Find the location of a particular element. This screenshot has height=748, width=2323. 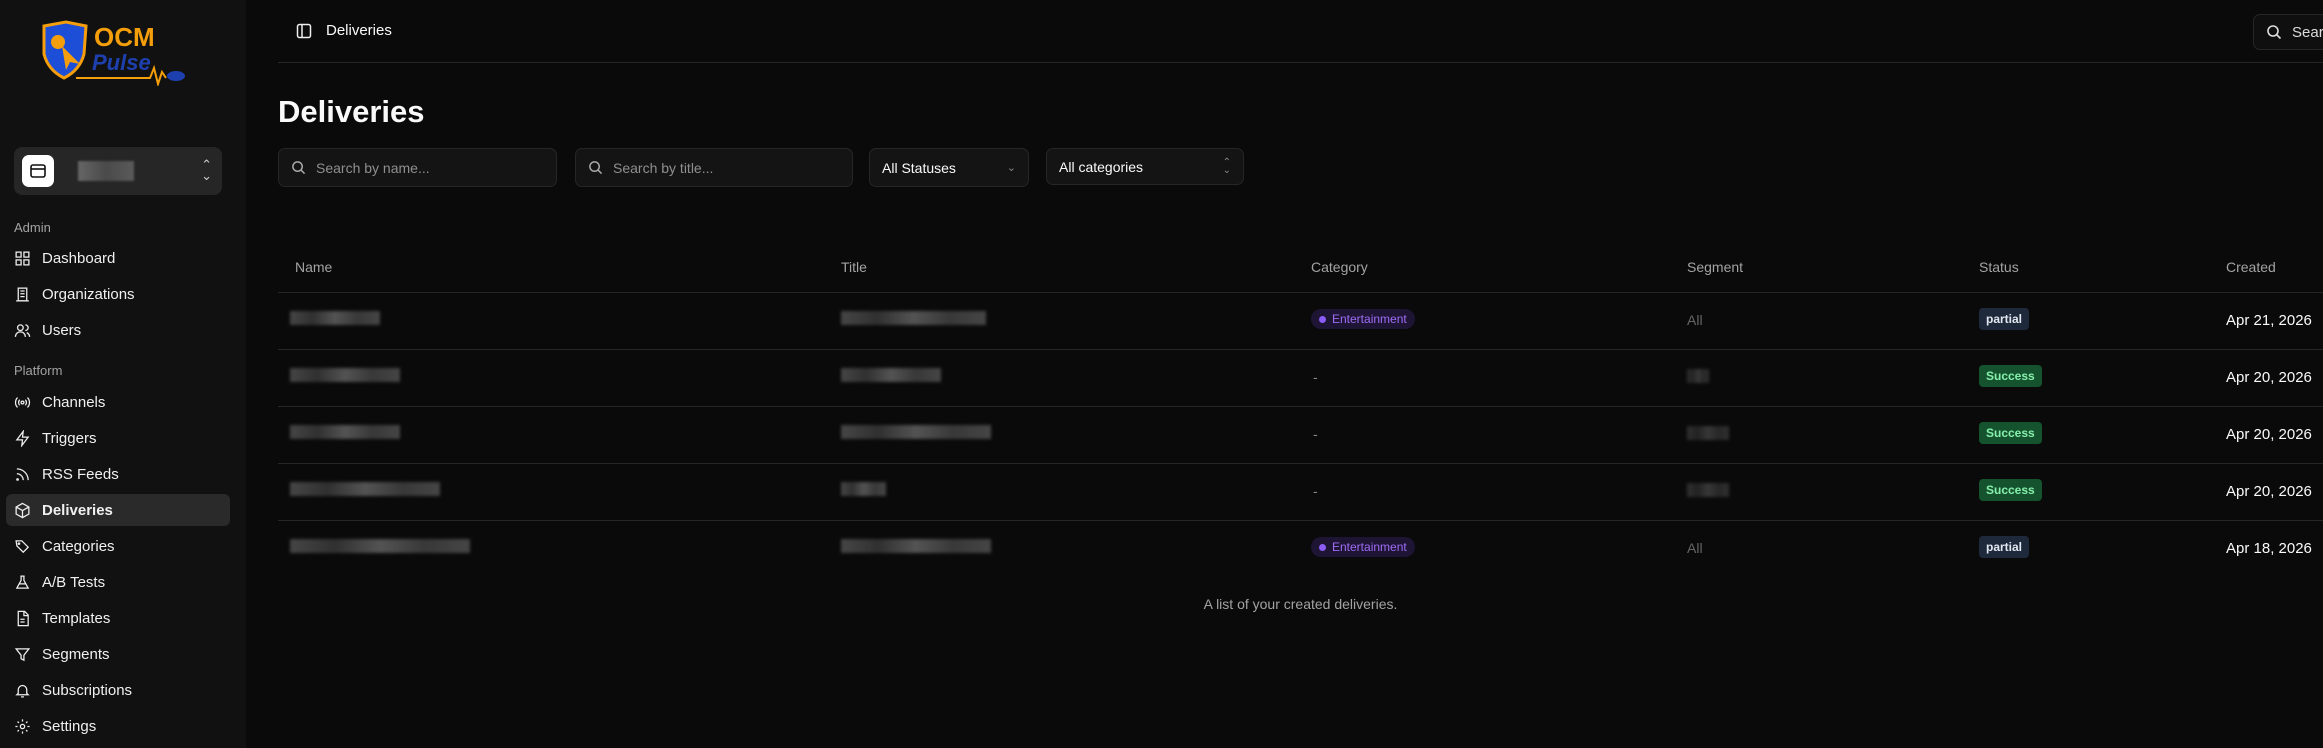

search-by-title-field is located at coordinates (714, 167).